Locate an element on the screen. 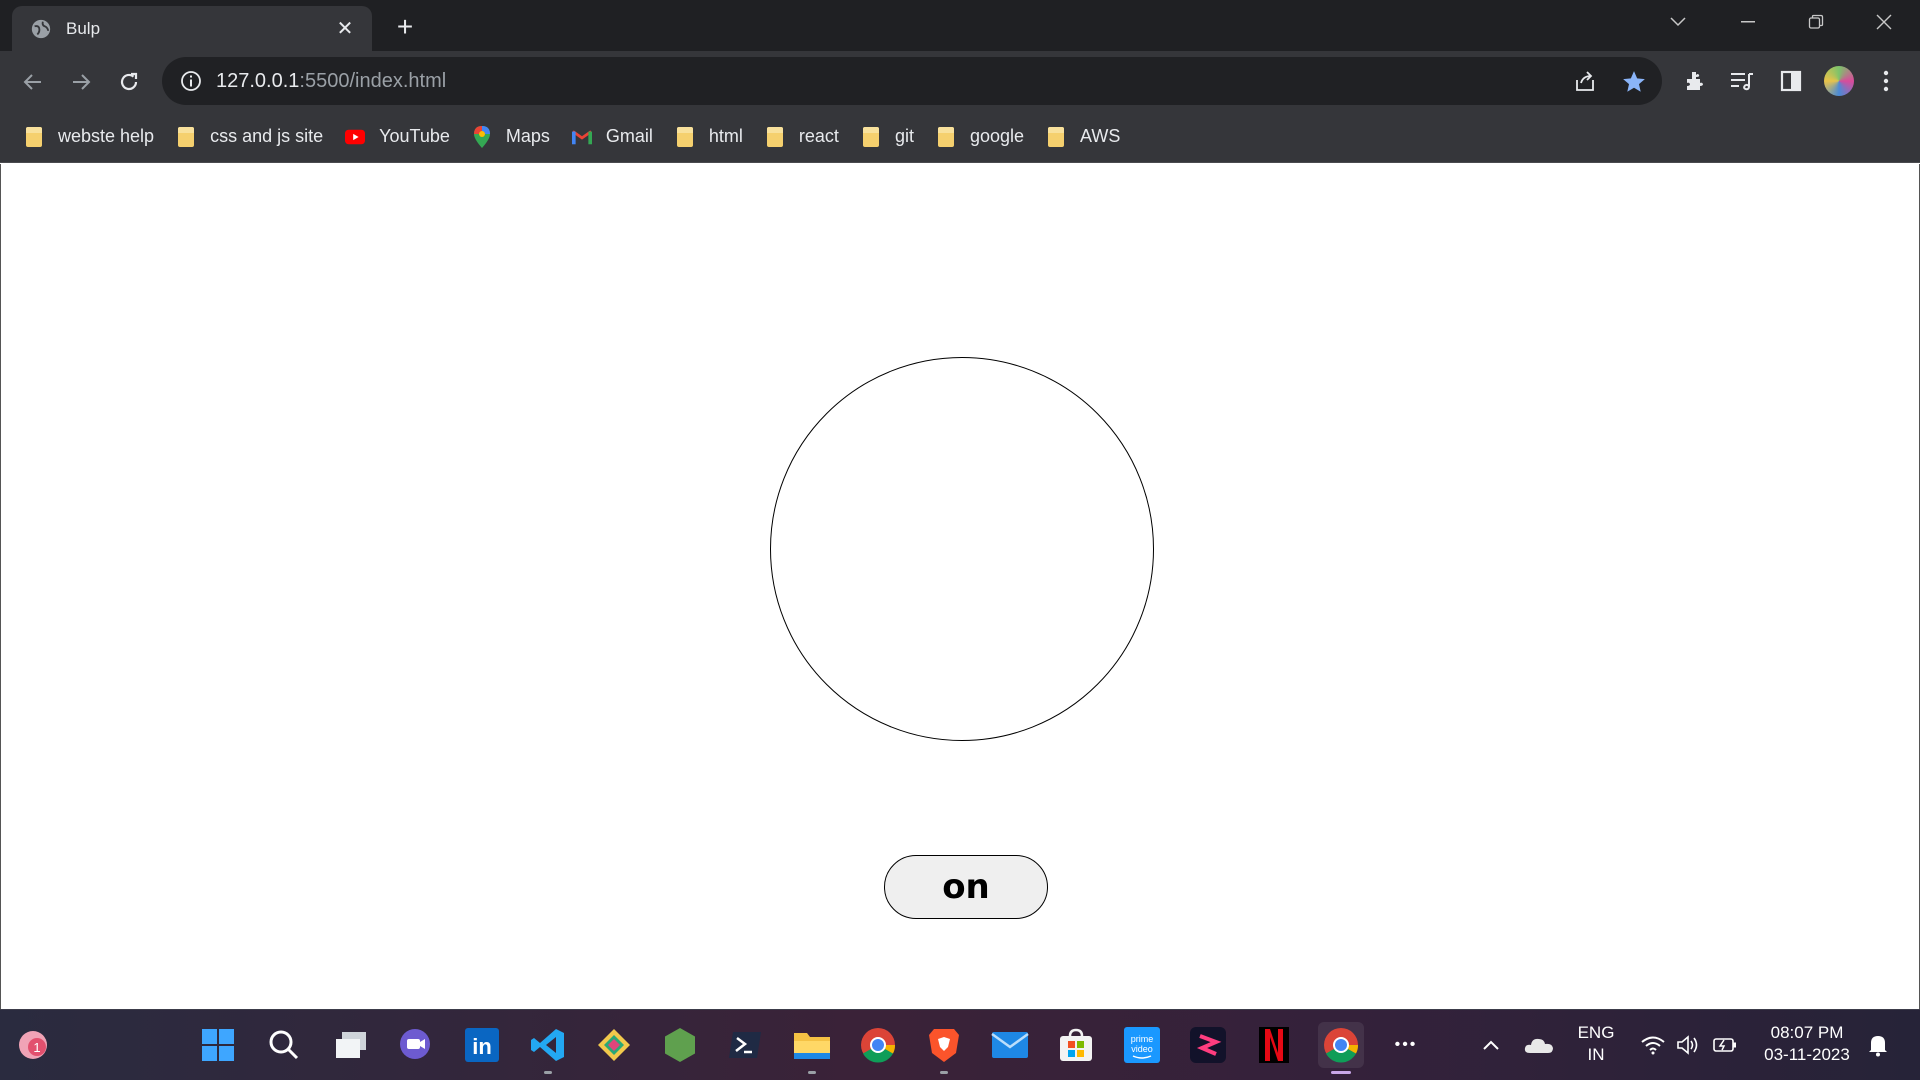  url-text: 127.0.0.1:5500/index.html is located at coordinates (331, 81).